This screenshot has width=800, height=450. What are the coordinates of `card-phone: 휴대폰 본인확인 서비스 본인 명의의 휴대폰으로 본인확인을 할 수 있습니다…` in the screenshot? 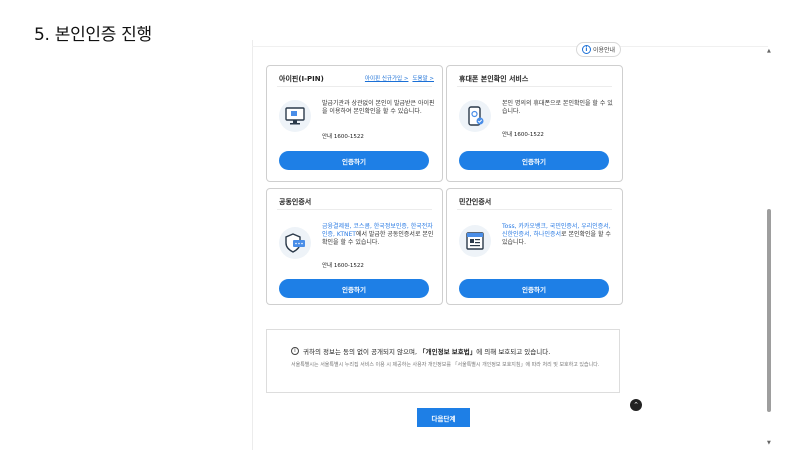 It's located at (534, 123).